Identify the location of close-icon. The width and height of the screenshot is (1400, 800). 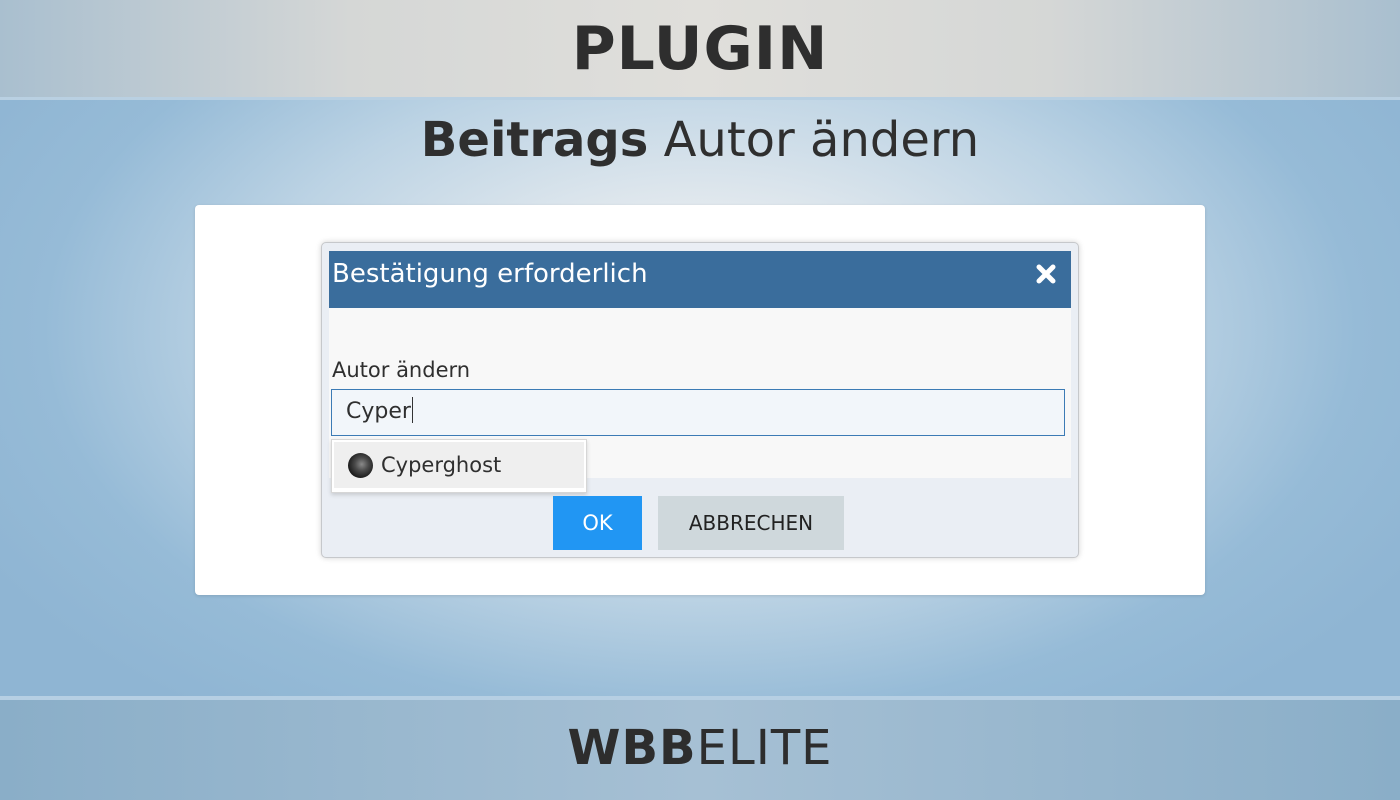
(1046, 274).